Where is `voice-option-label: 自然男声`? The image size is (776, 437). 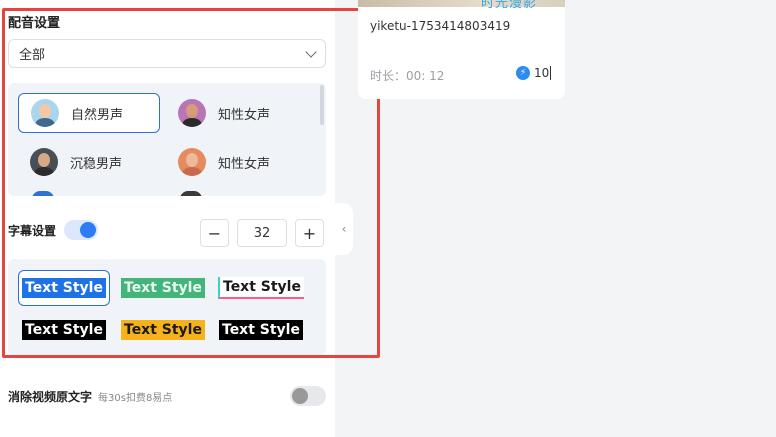
voice-option-label: 自然男声 is located at coordinates (97, 115).